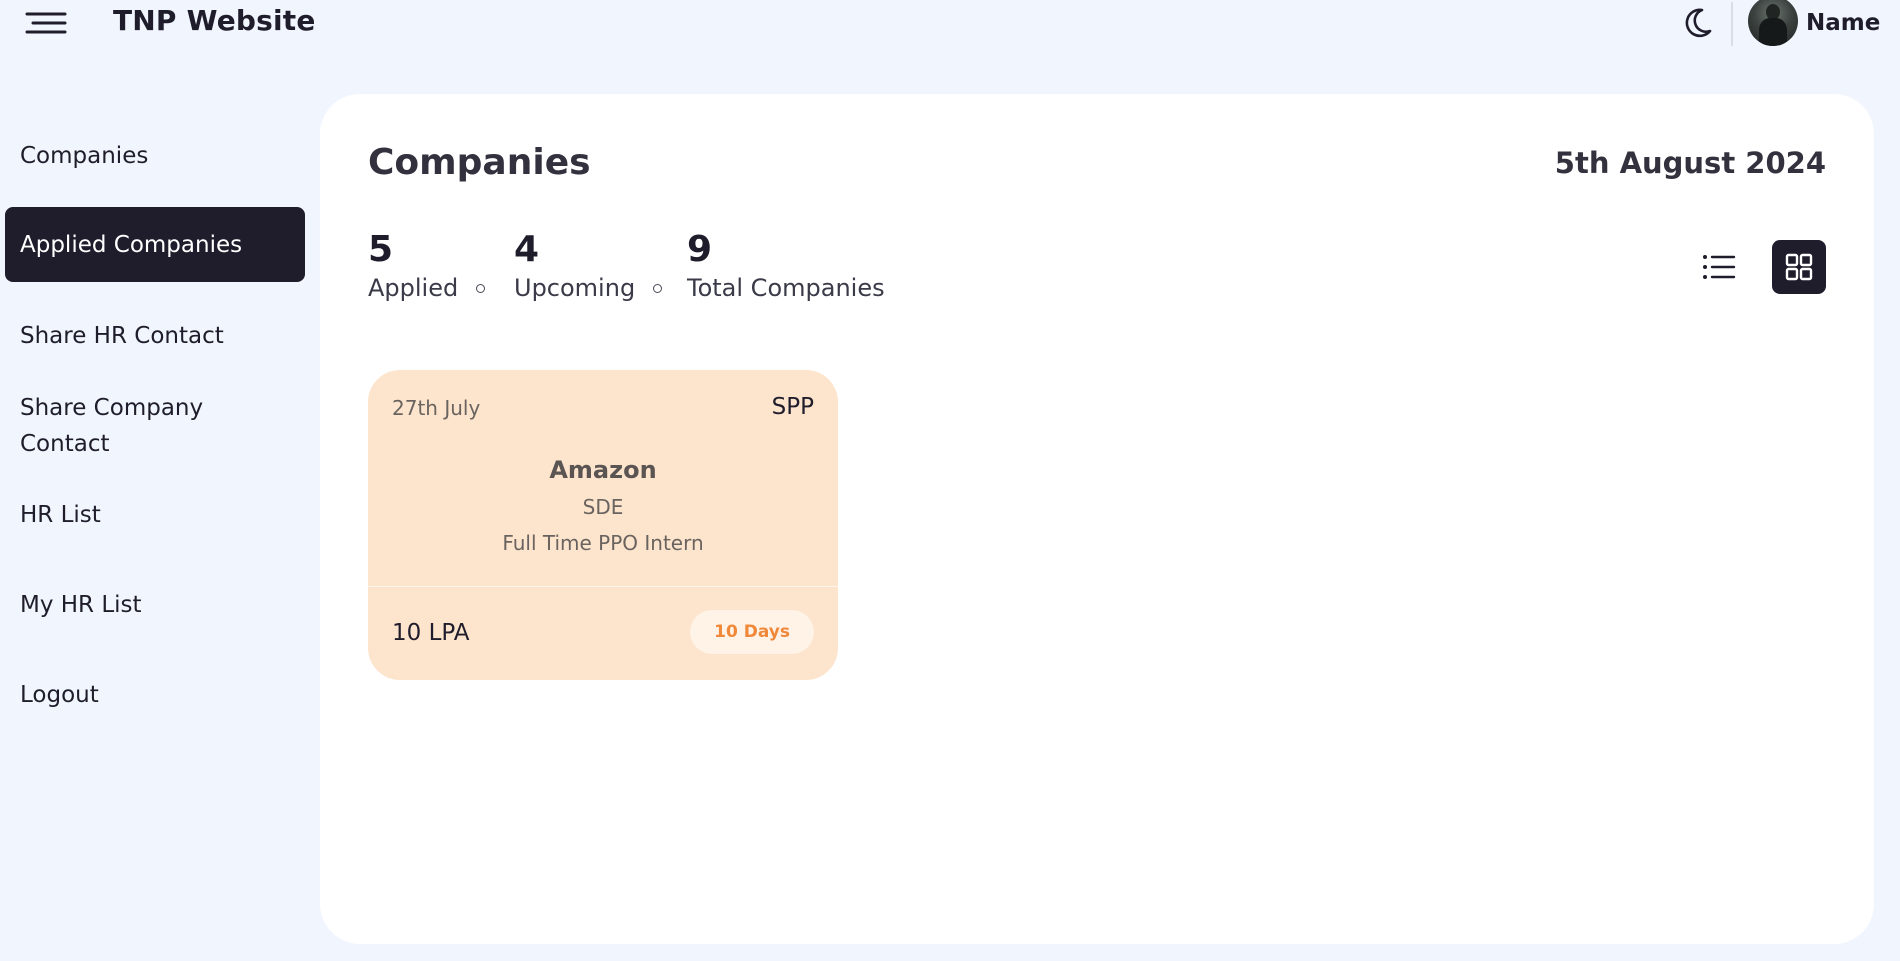 This screenshot has height=961, width=1900. What do you see at coordinates (431, 633) in the screenshot?
I see `card-salary: 10 LPA` at bounding box center [431, 633].